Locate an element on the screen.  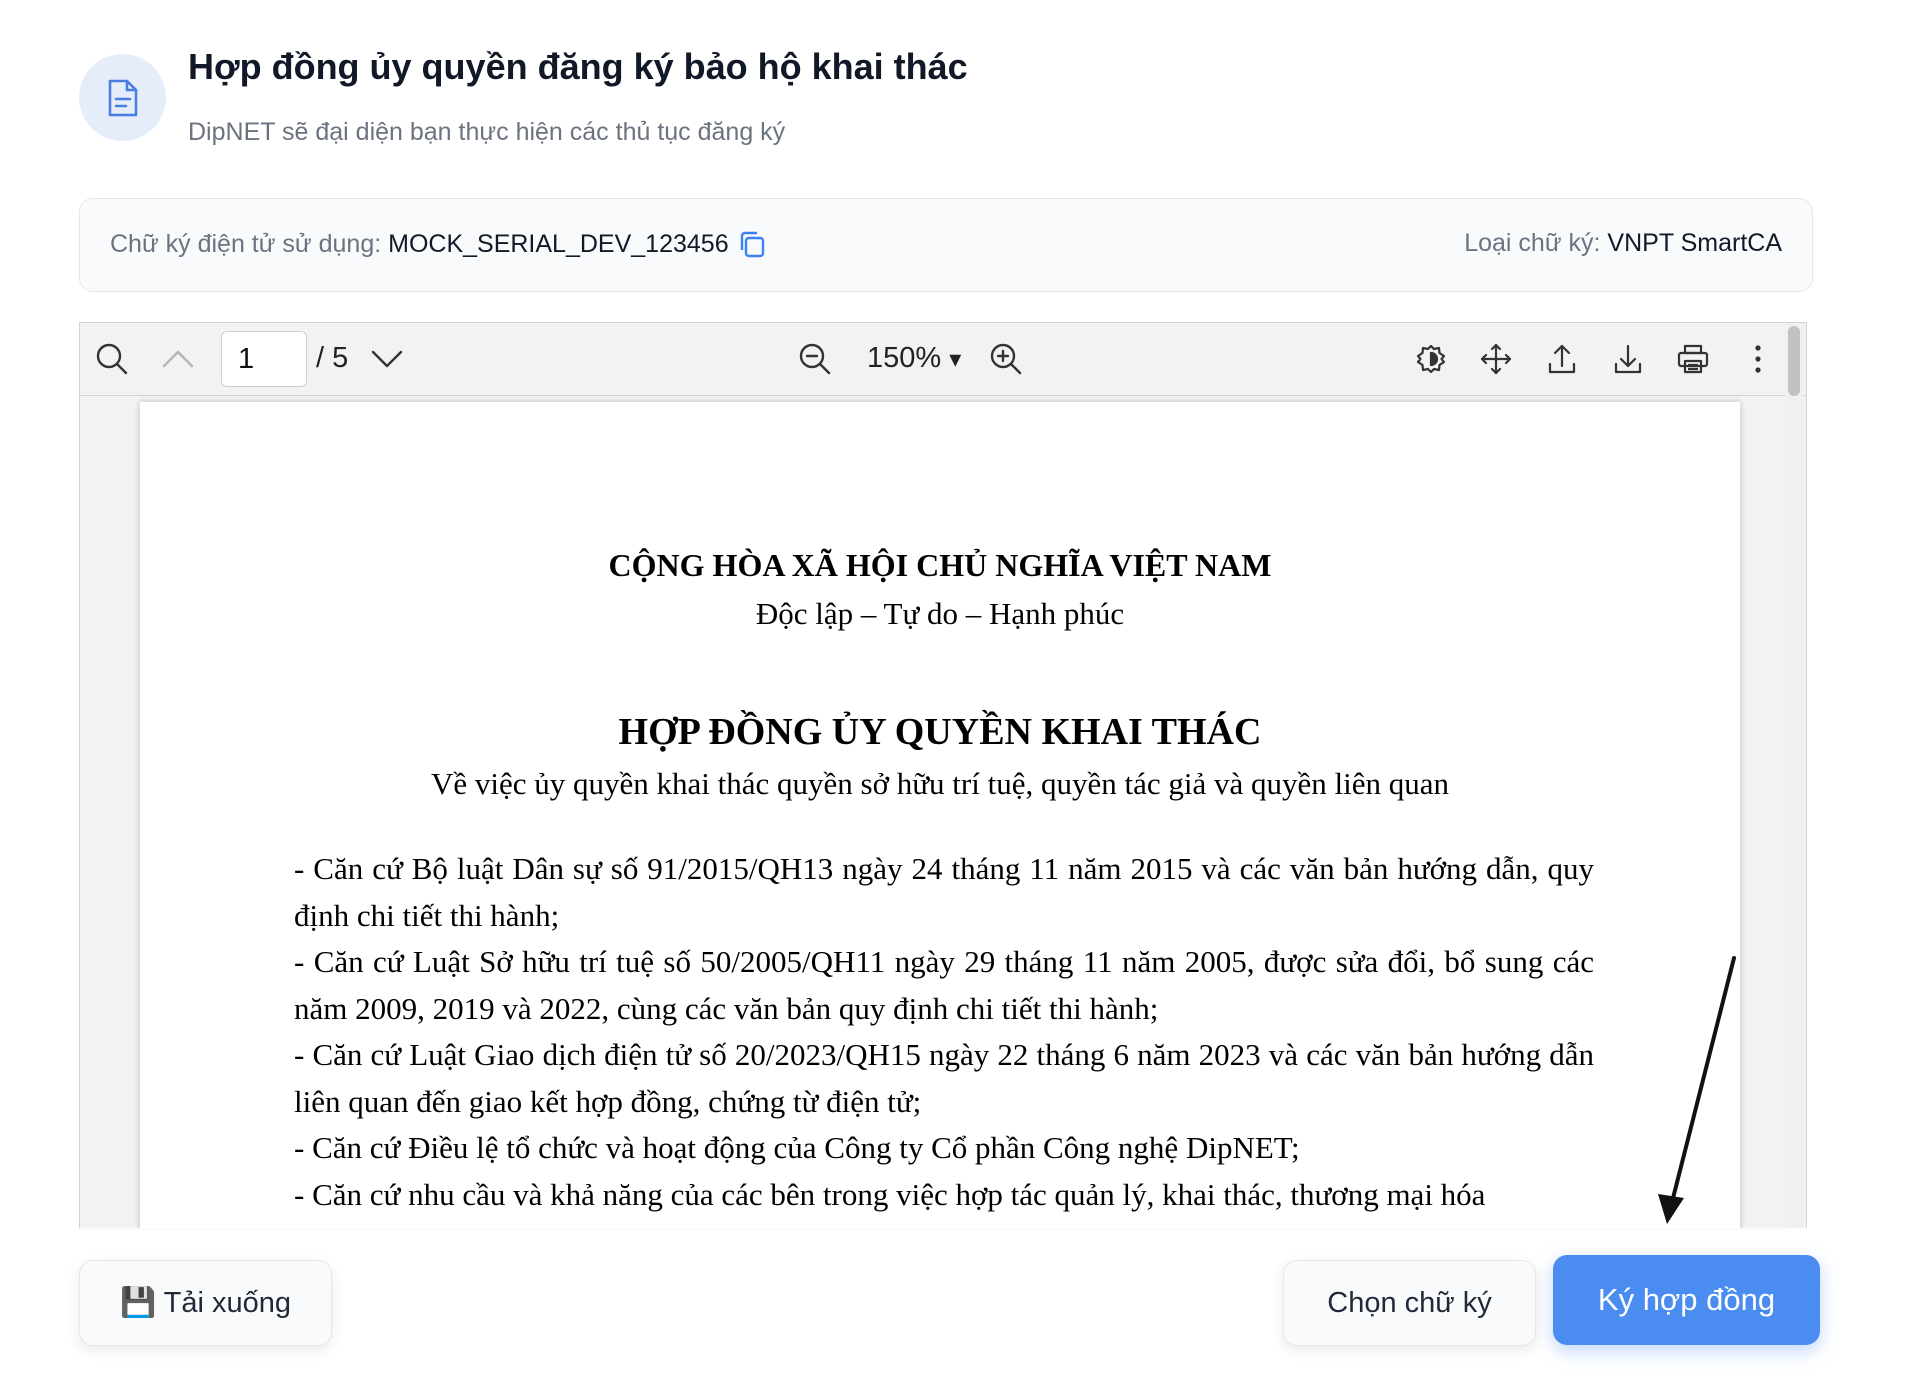
signature-type-info: Loại chữ ký: VNPT SmartCA is located at coordinates (1623, 243).